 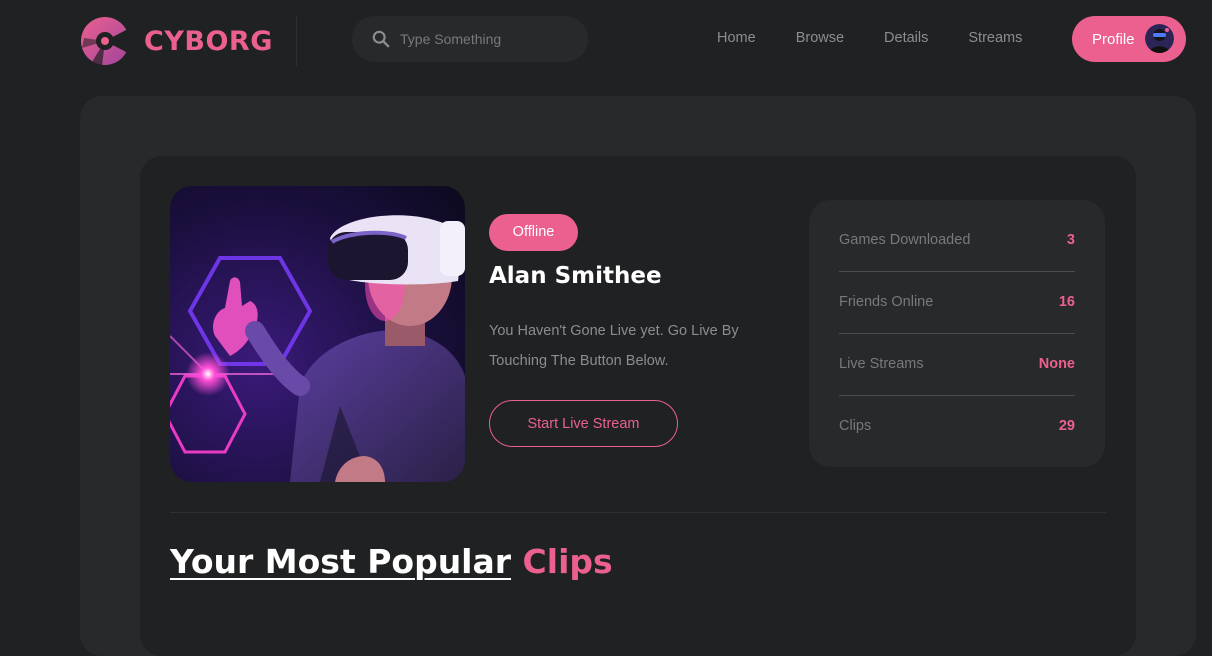 I want to click on profile-button: Profile, so click(x=1129, y=39).